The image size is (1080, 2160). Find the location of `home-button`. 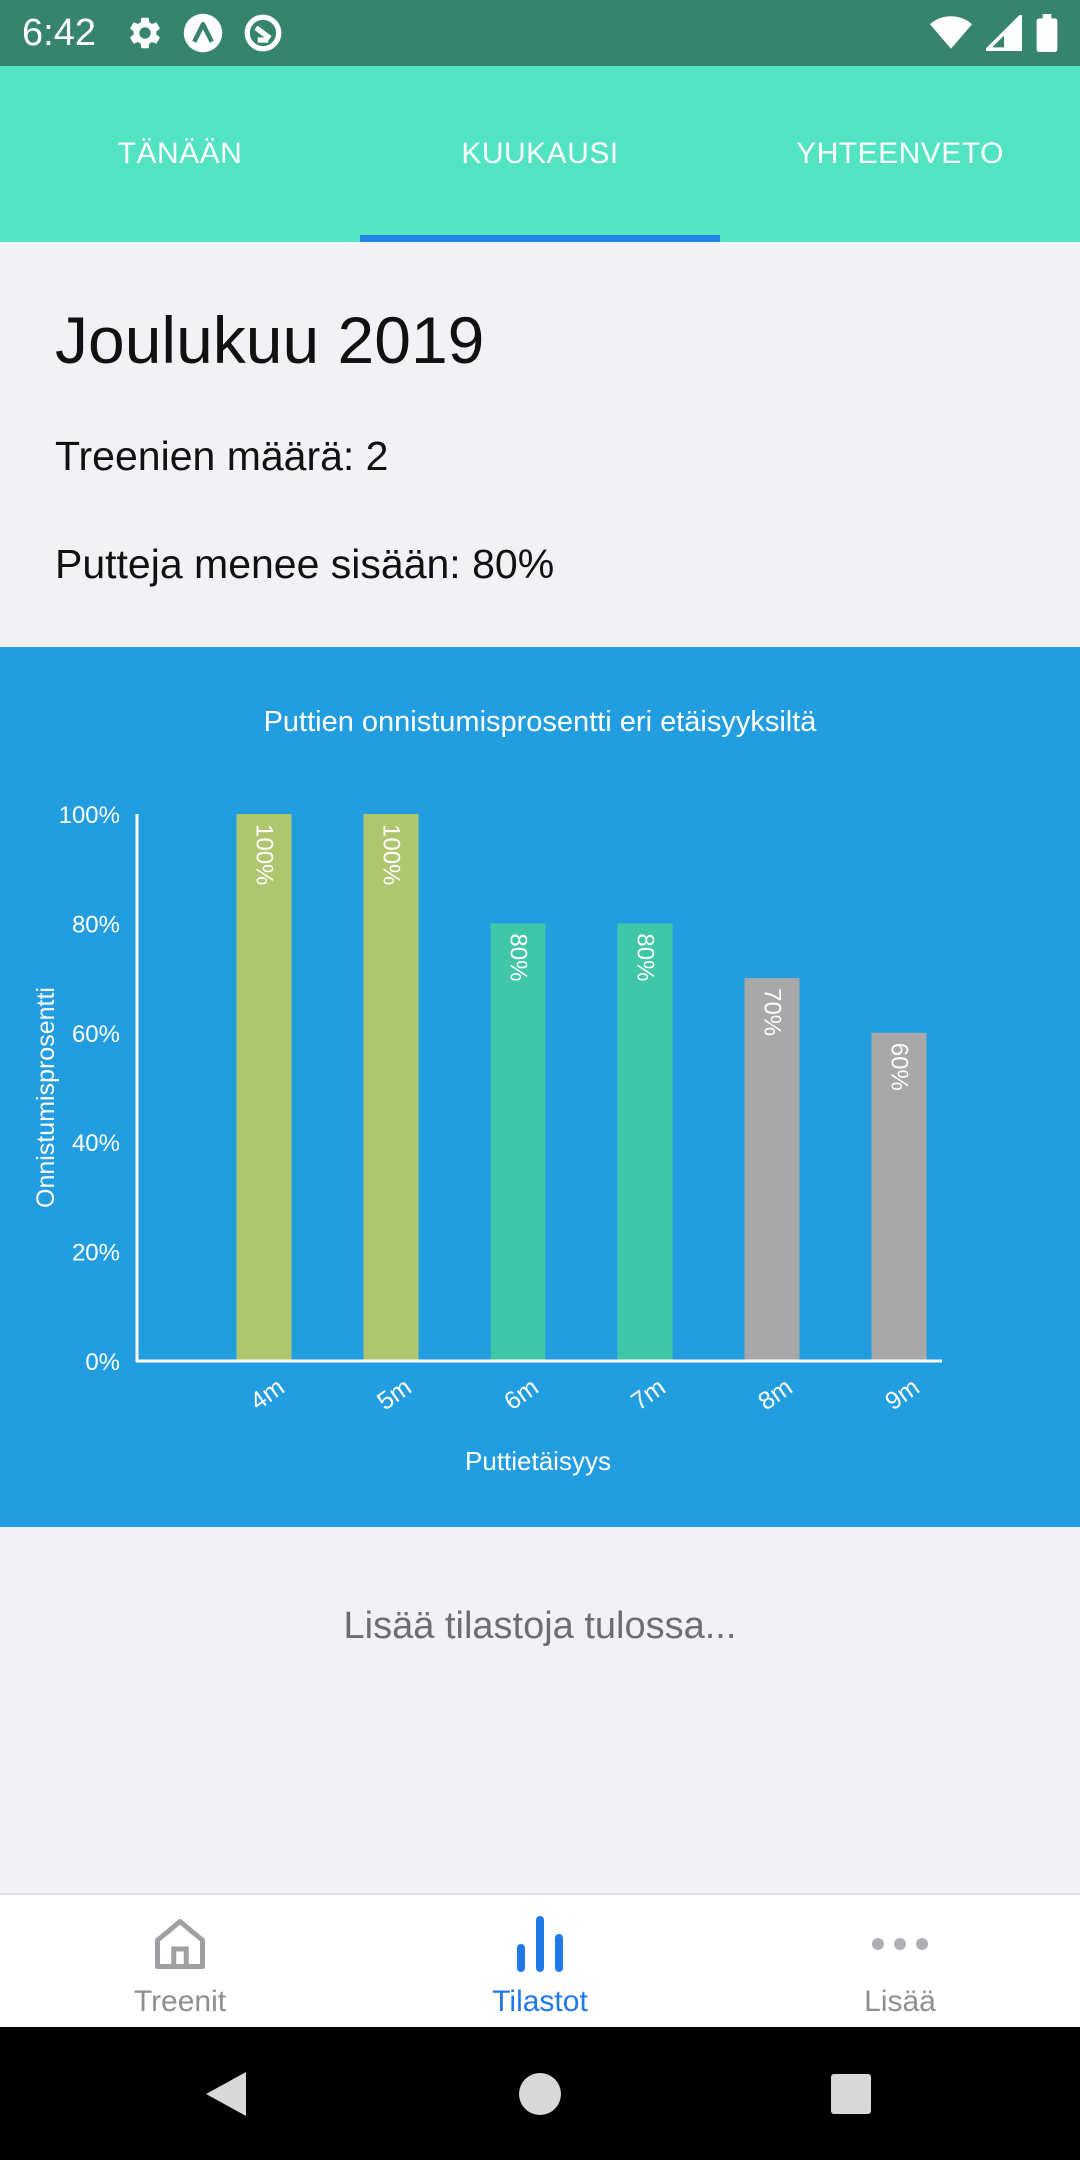

home-button is located at coordinates (540, 2093).